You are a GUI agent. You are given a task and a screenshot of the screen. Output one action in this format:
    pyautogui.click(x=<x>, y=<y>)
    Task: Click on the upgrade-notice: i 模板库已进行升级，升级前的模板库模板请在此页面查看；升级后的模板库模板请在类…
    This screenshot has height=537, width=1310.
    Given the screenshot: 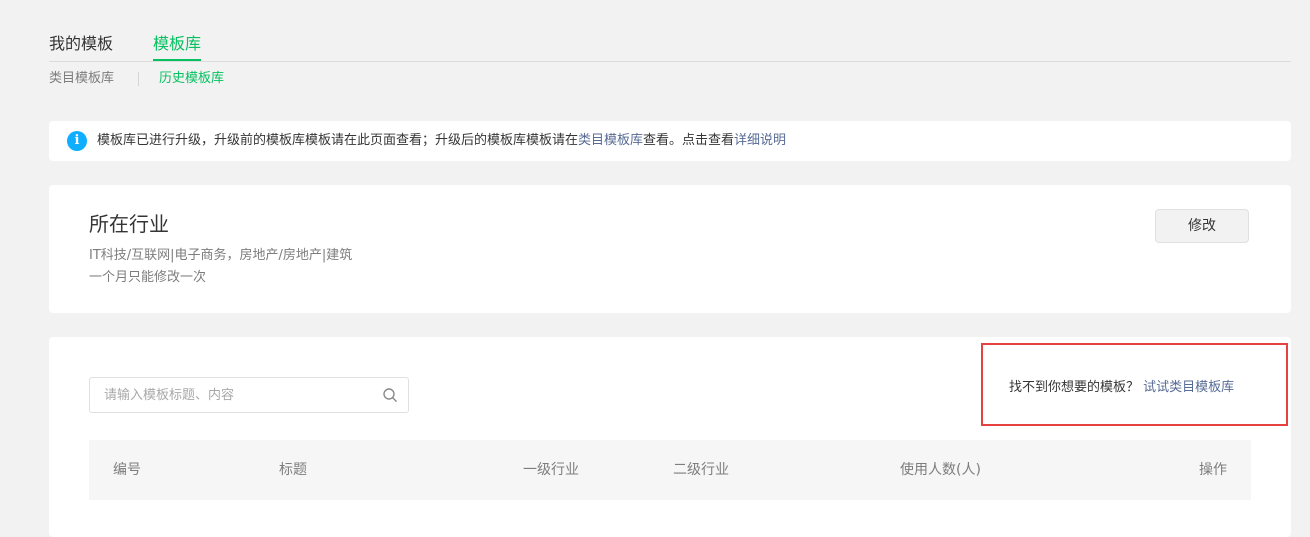 What is the action you would take?
    pyautogui.click(x=670, y=141)
    